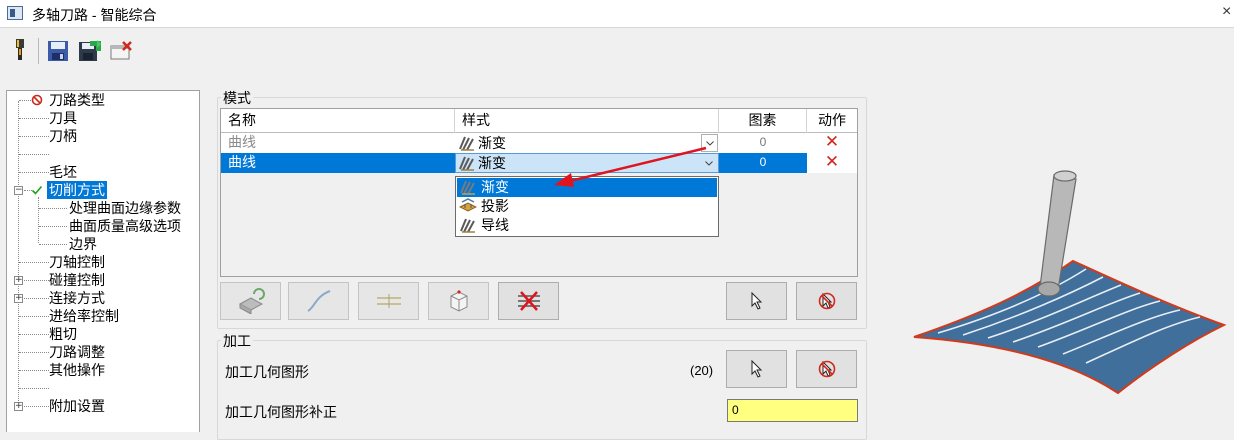 The height and width of the screenshot is (440, 1234). Describe the element at coordinates (90, 51) in the screenshot. I see `save-new-icon` at that location.